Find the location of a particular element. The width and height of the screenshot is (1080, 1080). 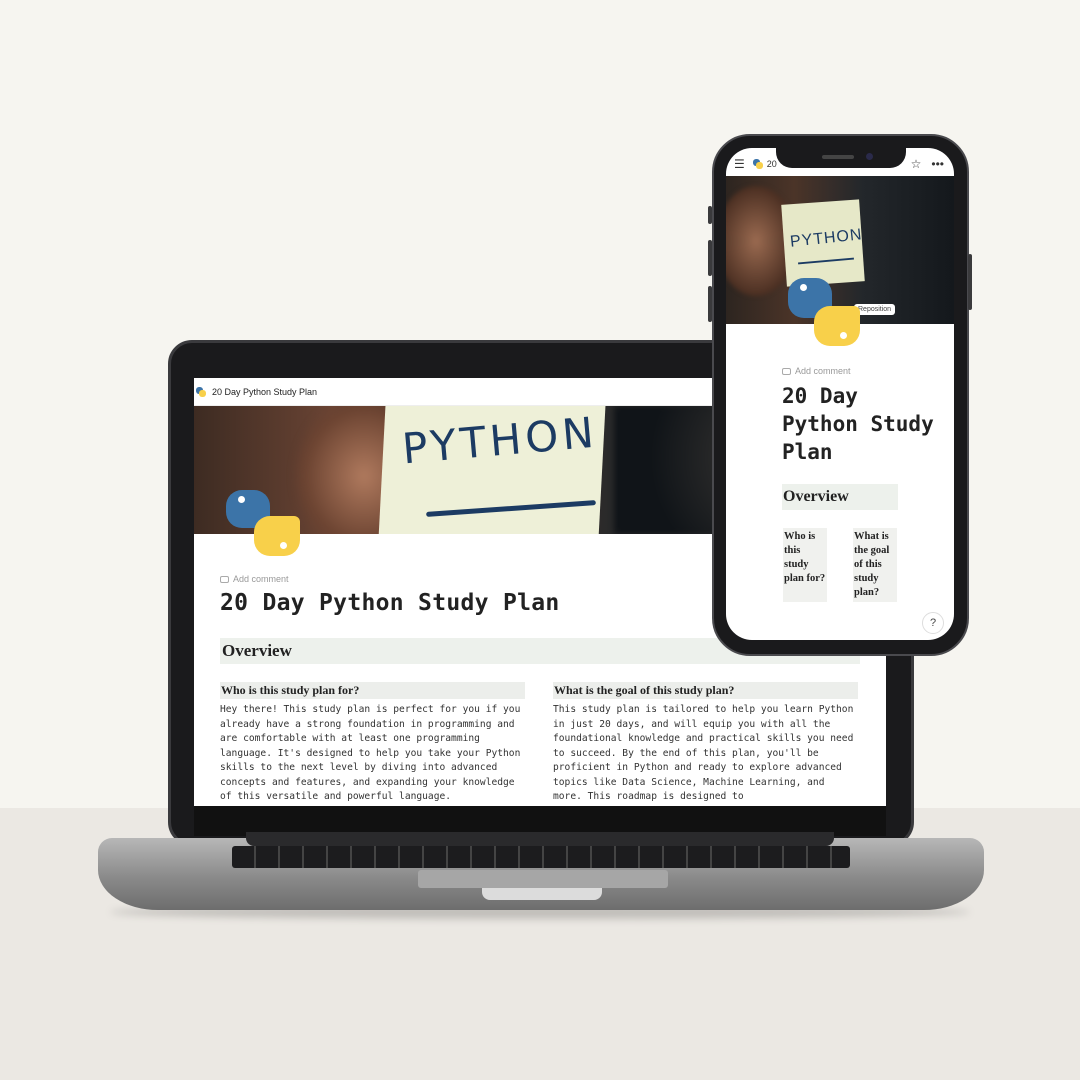

overview-heading: Overview is located at coordinates (840, 497).